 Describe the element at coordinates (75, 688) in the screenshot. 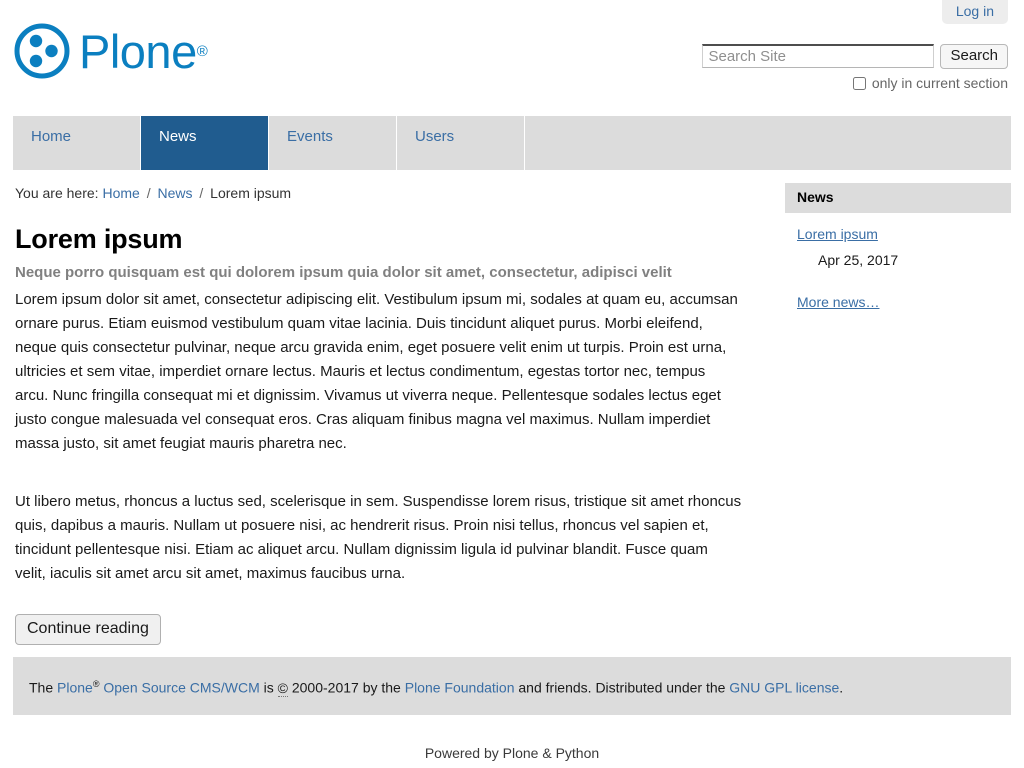

I see `colophon-plone-link: Plone` at that location.